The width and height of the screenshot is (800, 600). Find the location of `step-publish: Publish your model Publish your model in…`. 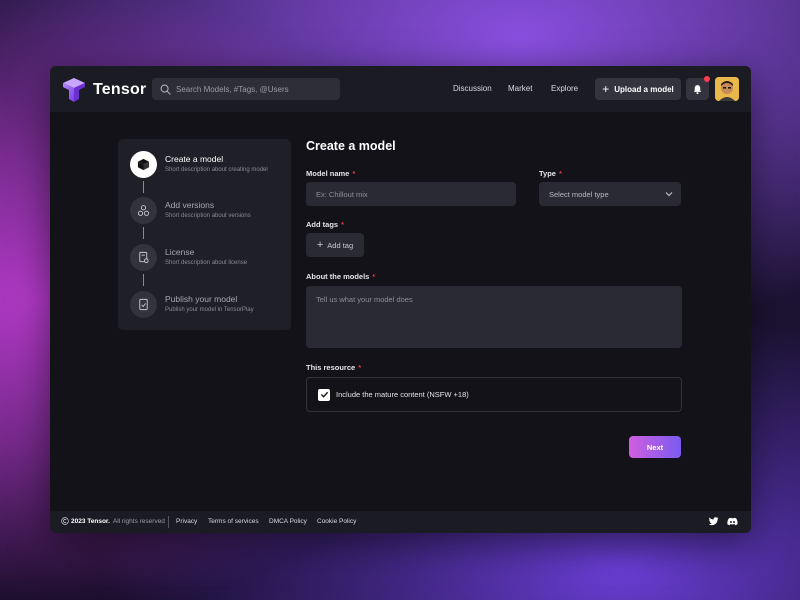

step-publish: Publish your model Publish your model in… is located at coordinates (210, 306).